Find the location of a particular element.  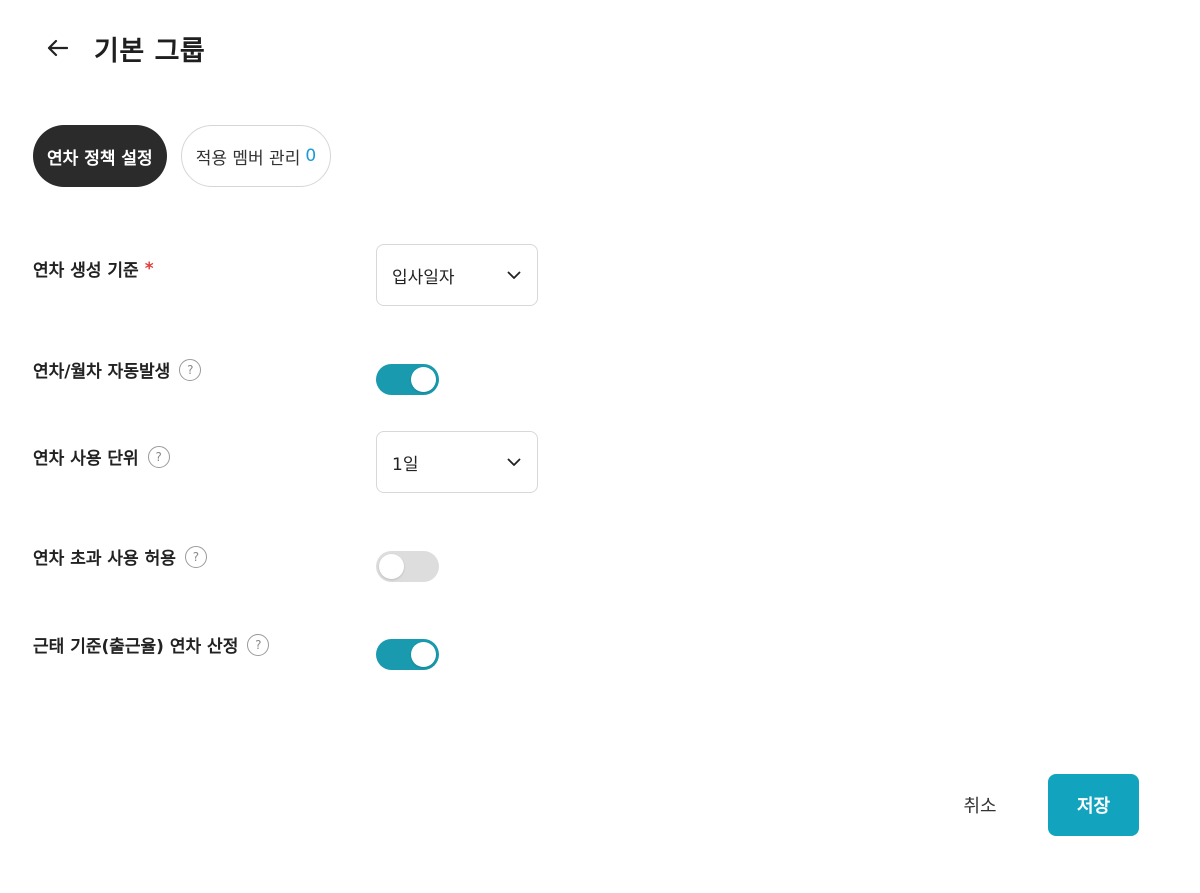

allow-excess-label: 연차 초과 사용 허용 ? is located at coordinates (120, 556).